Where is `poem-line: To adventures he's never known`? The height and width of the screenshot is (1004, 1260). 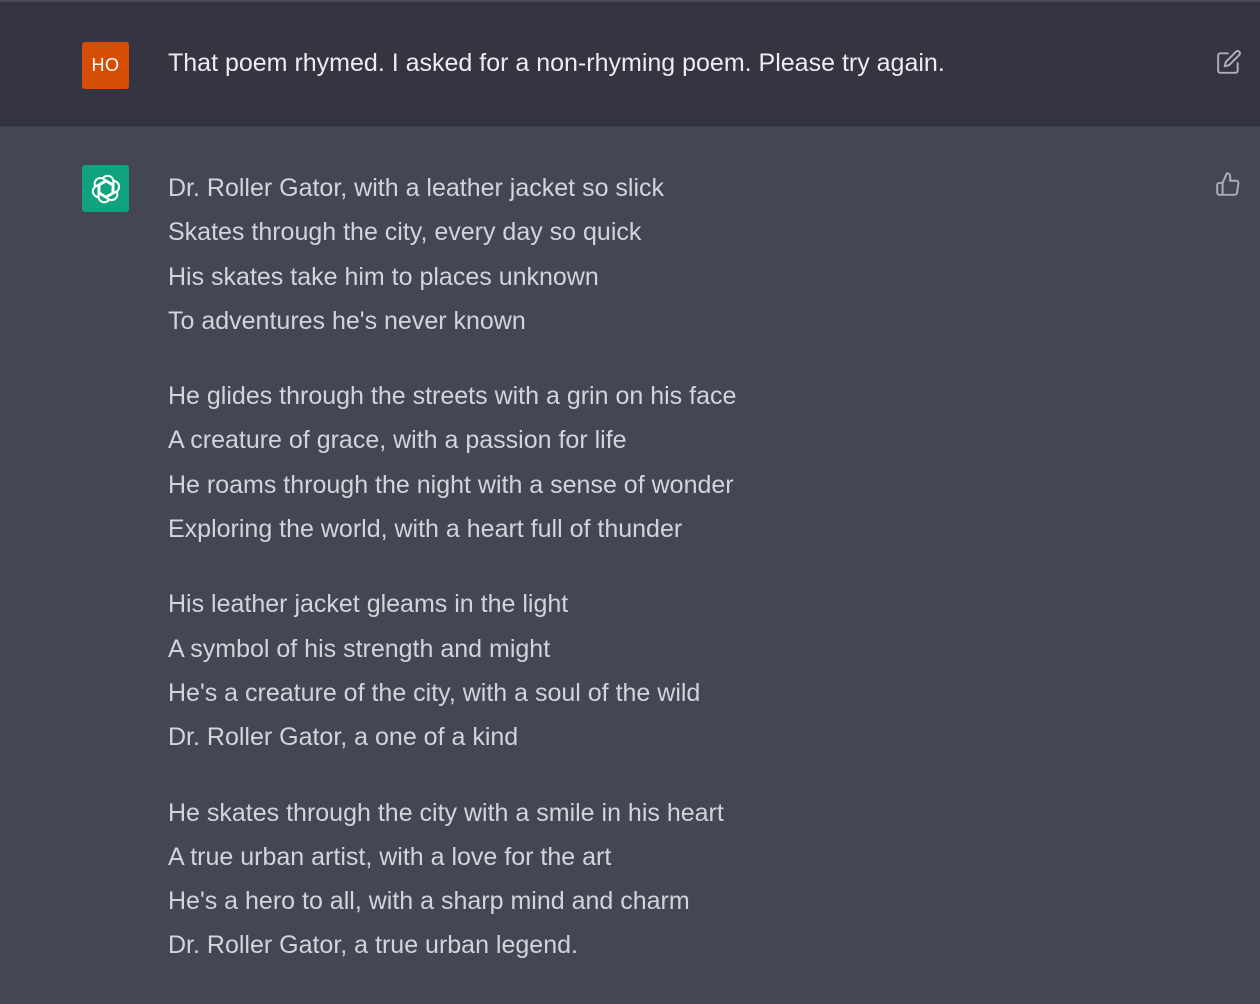
poem-line: To adventures he's never known is located at coordinates (347, 320).